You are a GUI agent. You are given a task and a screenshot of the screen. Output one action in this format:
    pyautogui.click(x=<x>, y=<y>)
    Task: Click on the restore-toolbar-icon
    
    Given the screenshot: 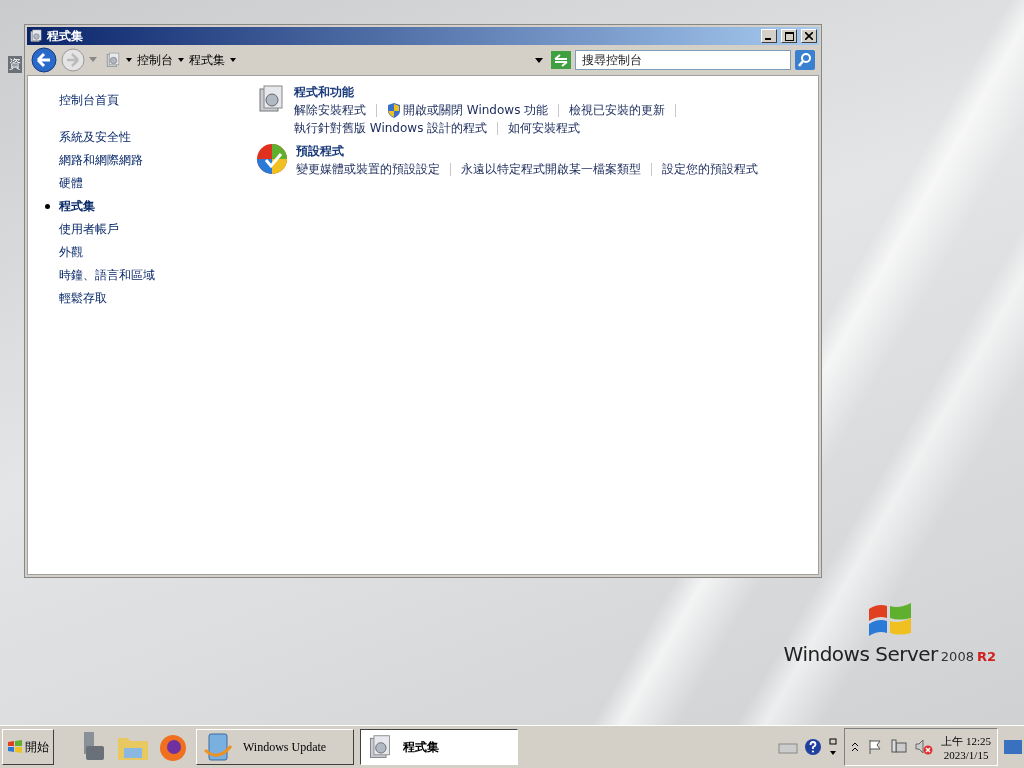 What is the action you would take?
    pyautogui.click(x=833, y=747)
    